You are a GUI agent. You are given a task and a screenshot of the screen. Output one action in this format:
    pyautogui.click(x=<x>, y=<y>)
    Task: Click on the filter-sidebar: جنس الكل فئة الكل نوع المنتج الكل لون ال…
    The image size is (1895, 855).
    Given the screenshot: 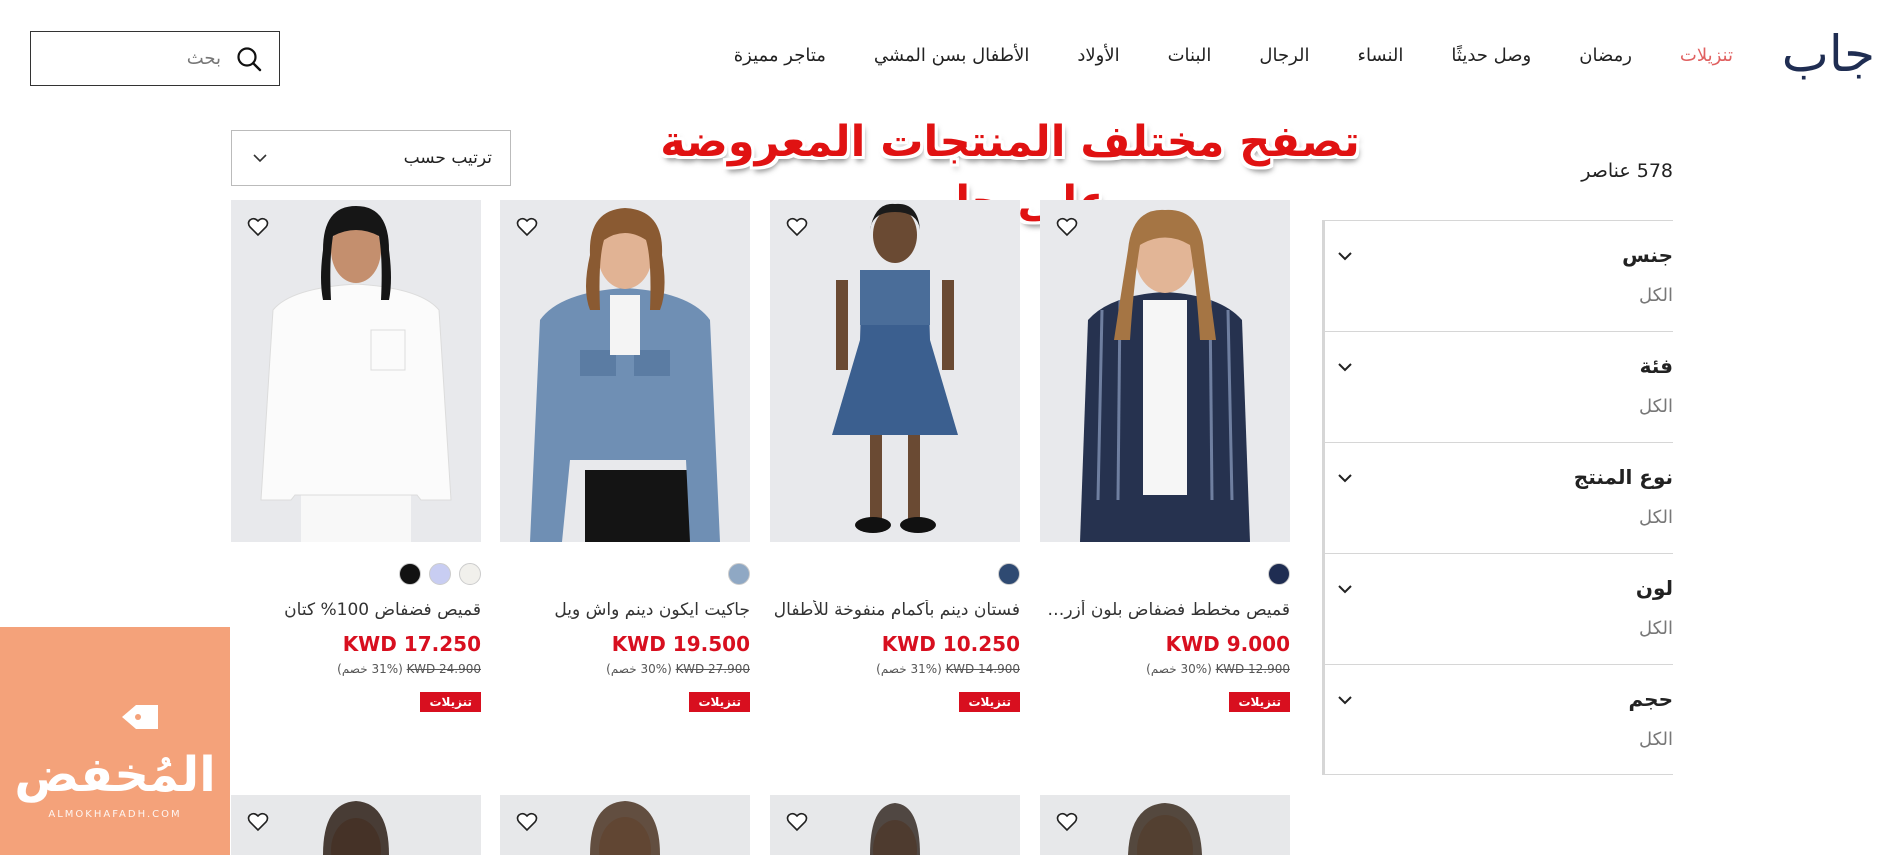 What is the action you would take?
    pyautogui.click(x=1497, y=497)
    